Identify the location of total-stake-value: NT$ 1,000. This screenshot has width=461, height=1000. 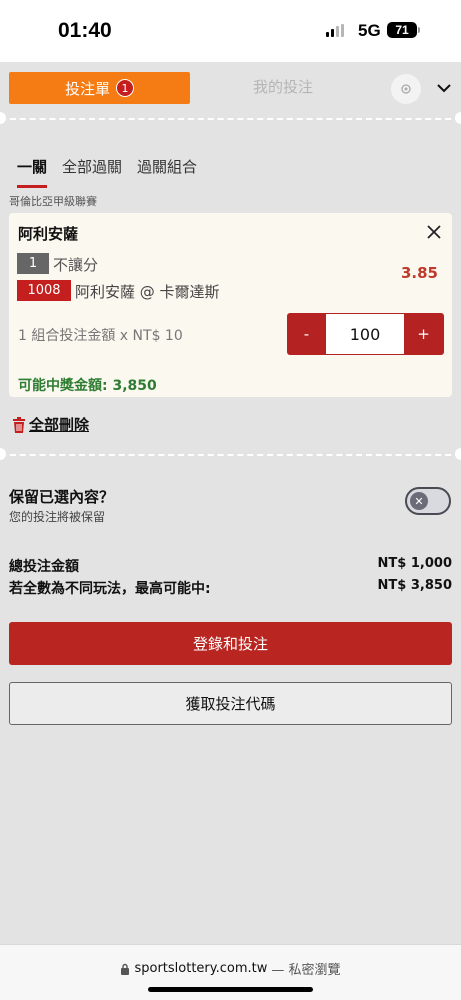
(414, 563).